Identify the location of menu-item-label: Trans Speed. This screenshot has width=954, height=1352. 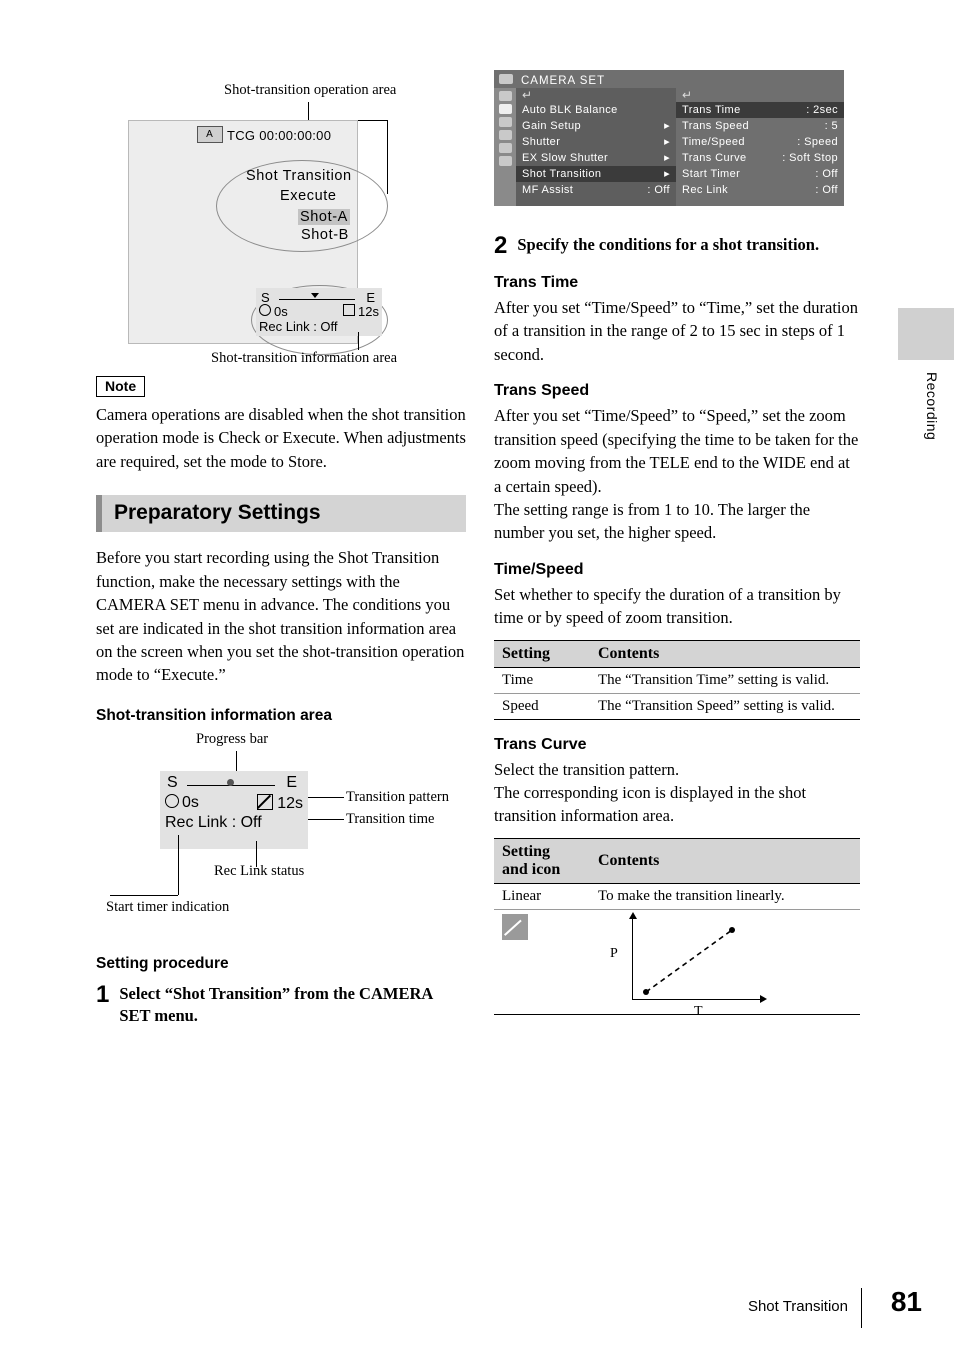
(715, 126).